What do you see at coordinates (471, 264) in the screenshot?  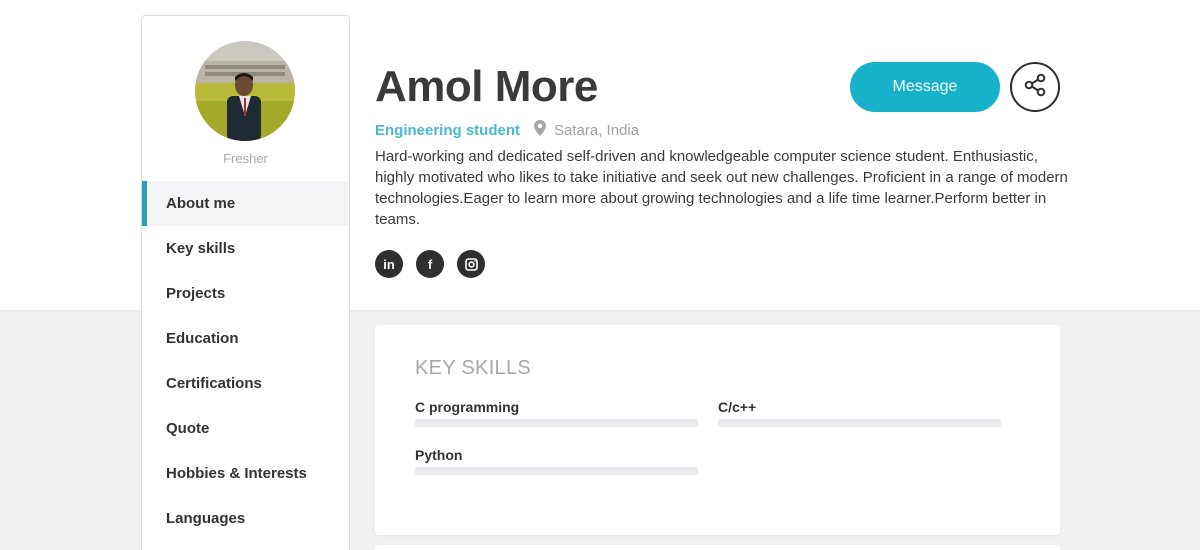 I see `instagram-icon` at bounding box center [471, 264].